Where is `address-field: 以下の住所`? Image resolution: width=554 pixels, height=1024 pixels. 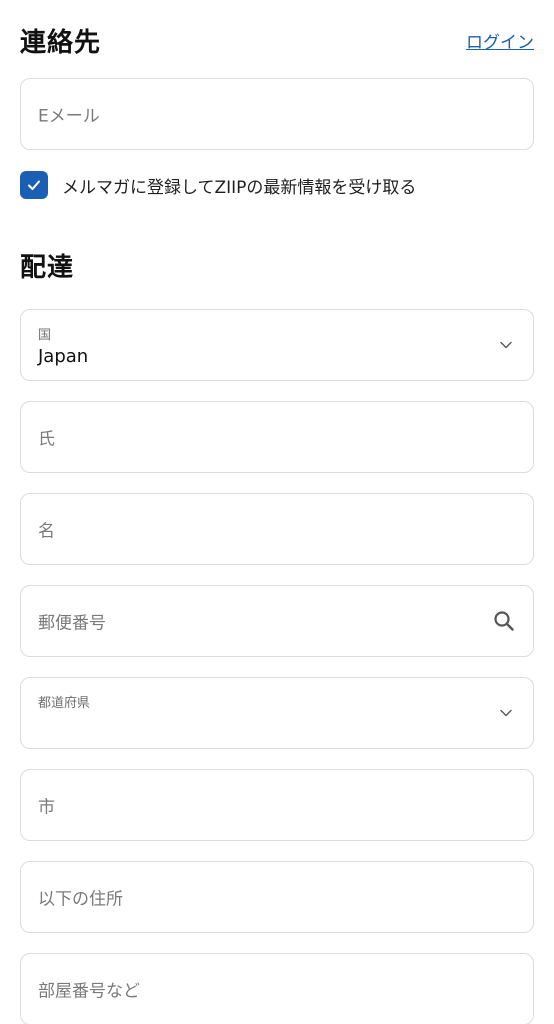 address-field: 以下の住所 is located at coordinates (277, 897).